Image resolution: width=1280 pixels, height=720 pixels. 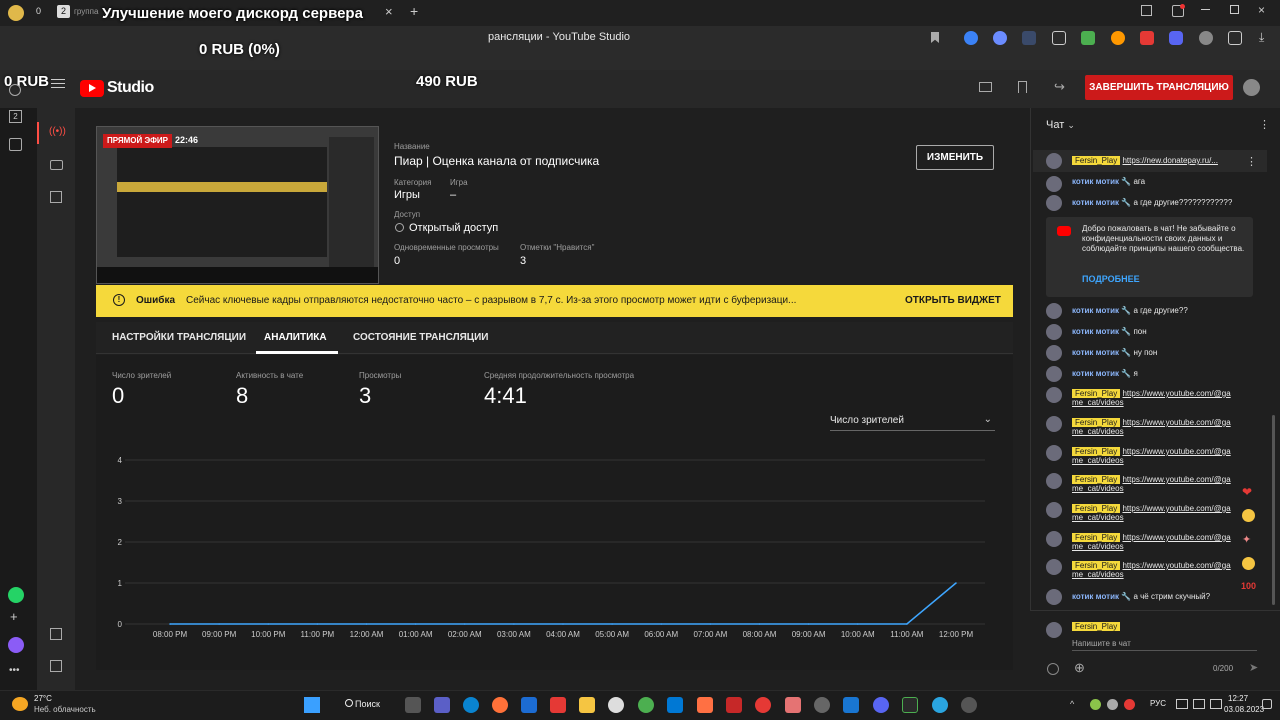 What do you see at coordinates (1111, 279) in the screenshot?
I see `welcome-more-link: ПОДРОБНЕЕ` at bounding box center [1111, 279].